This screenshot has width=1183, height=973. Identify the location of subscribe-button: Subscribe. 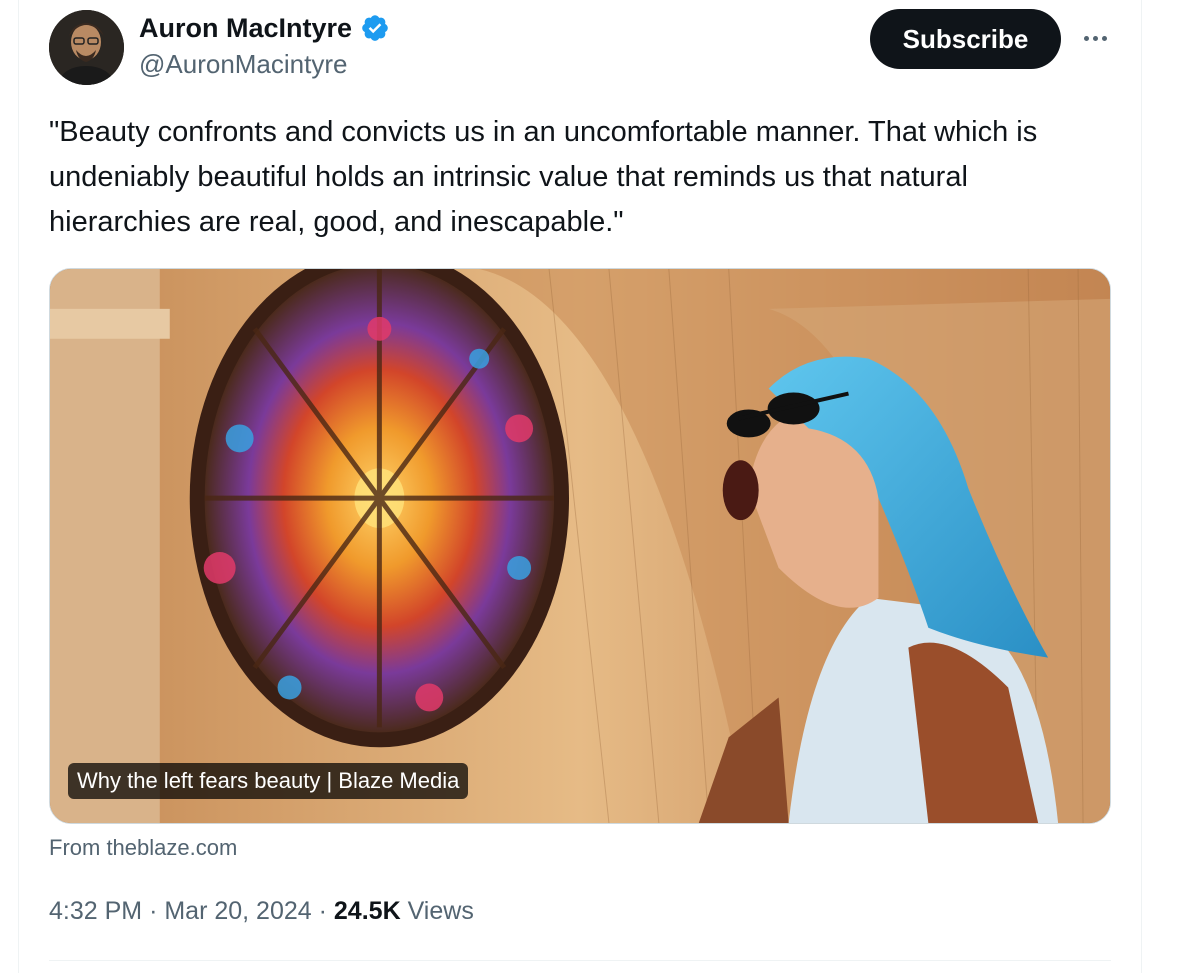
(965, 39).